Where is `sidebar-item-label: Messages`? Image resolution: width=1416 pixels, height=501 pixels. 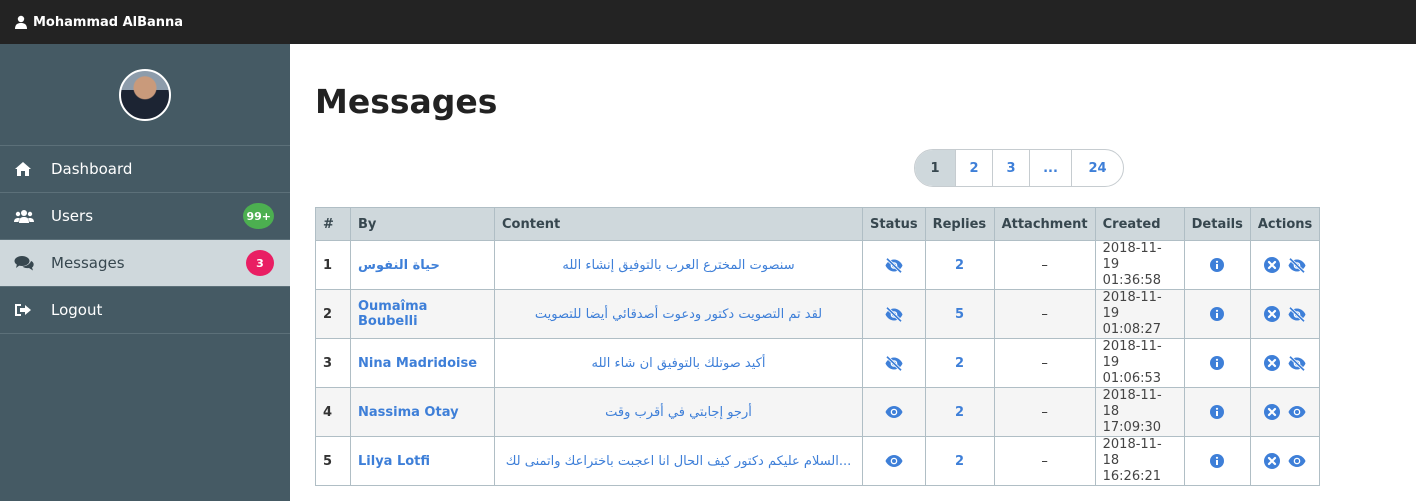
sidebar-item-label: Messages is located at coordinates (88, 263).